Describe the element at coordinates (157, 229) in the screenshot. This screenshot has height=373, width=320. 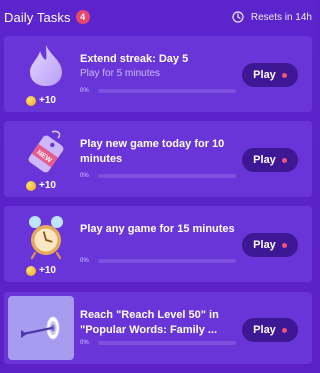
I see `task-title: Play any game for 15 minutes` at that location.